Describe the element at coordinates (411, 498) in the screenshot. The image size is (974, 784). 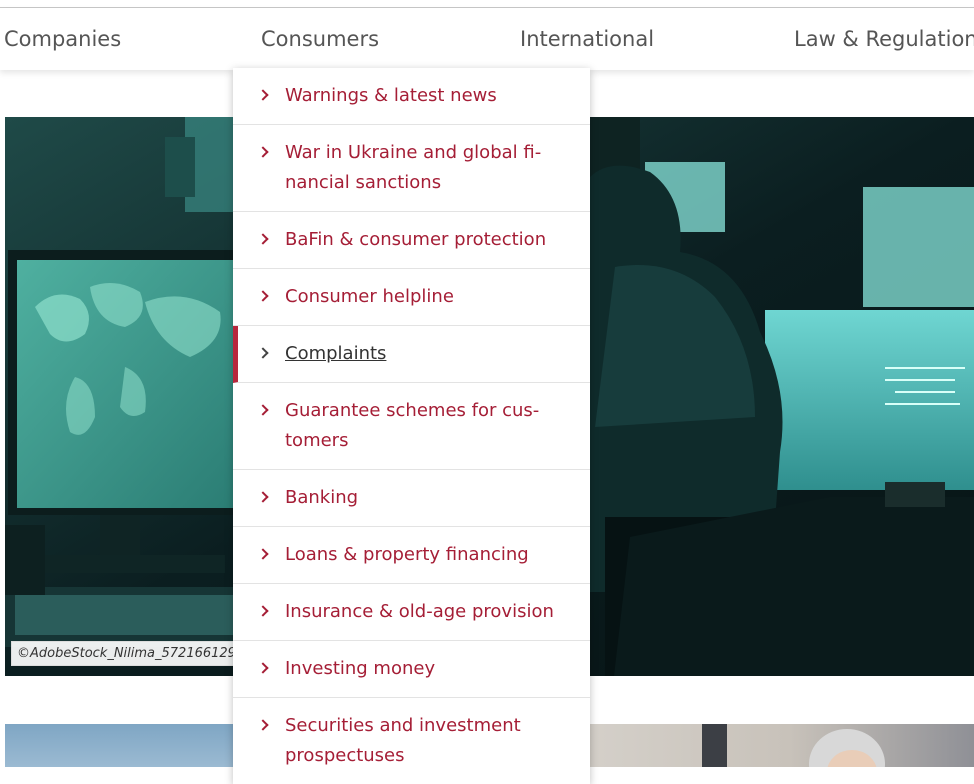
I see `menu-item-banking: Banking` at that location.